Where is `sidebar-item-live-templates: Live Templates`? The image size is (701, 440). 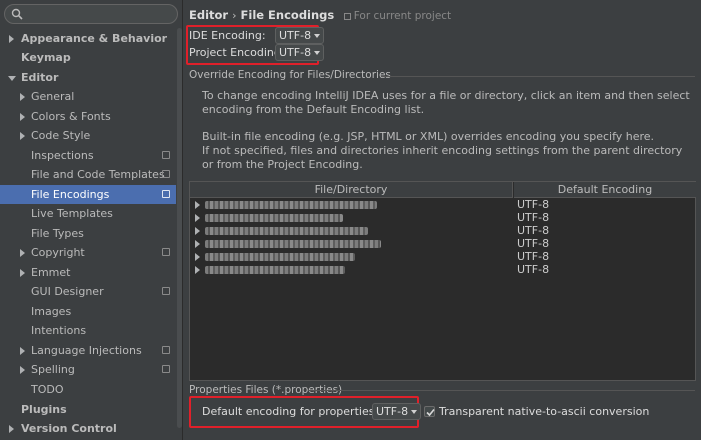 sidebar-item-live-templates: Live Templates is located at coordinates (88, 213).